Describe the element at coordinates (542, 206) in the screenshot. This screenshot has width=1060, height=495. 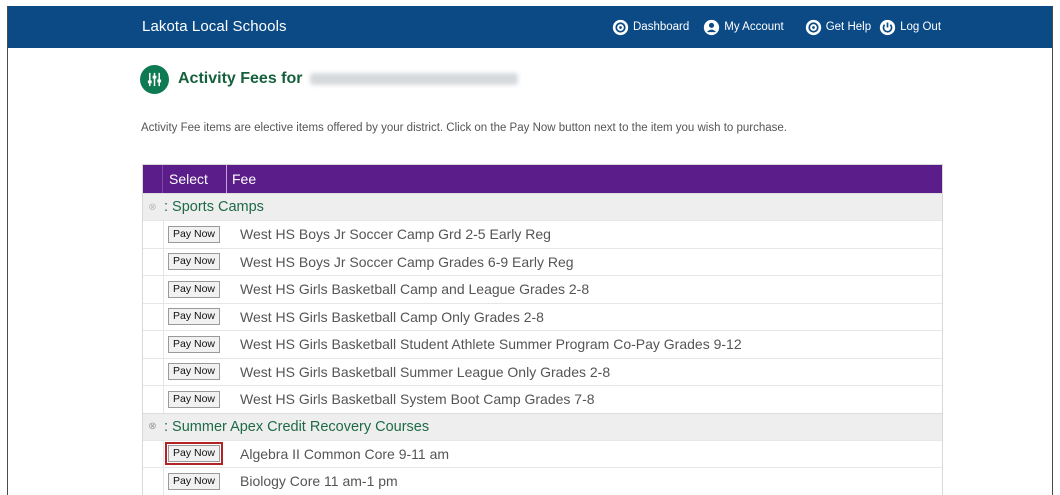
I see `group-row-sports-camps: ⊗ : Sports Camps` at that location.